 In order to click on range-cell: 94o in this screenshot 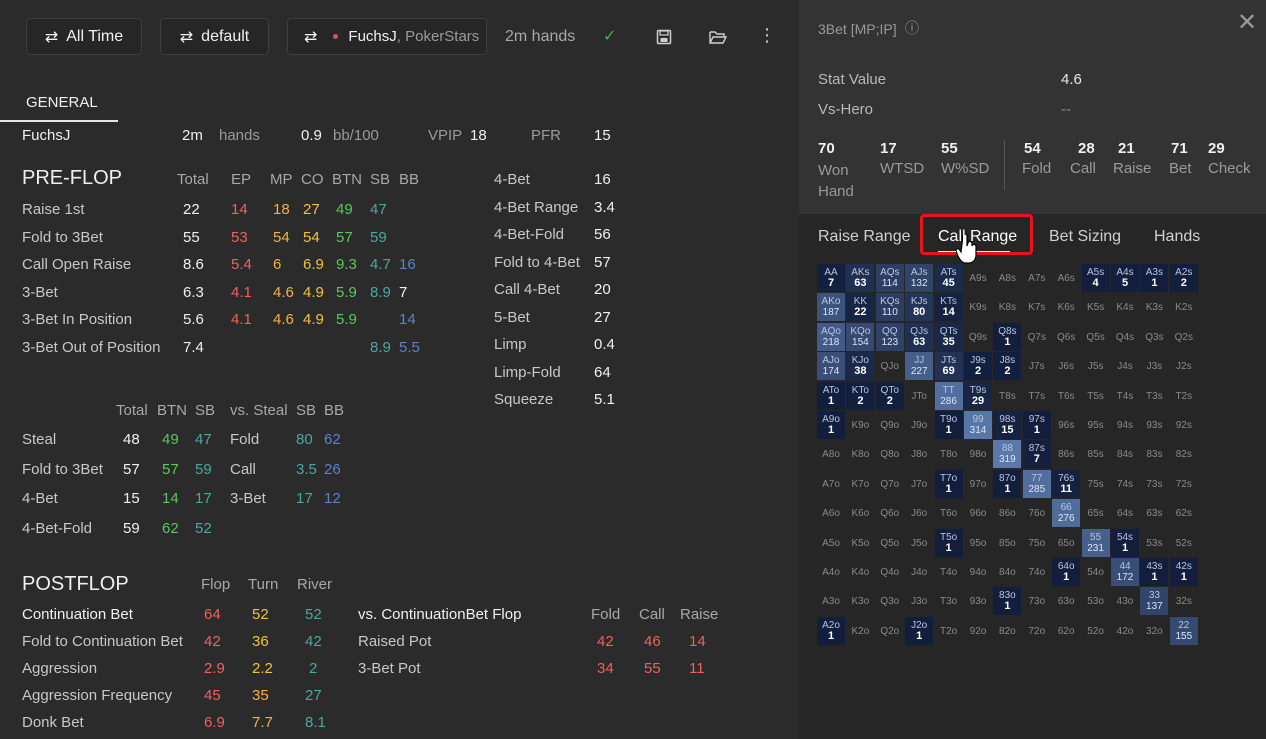, I will do `click(978, 572)`.